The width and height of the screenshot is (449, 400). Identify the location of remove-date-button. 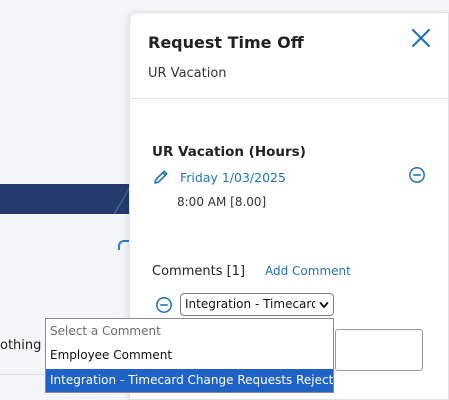
(417, 175).